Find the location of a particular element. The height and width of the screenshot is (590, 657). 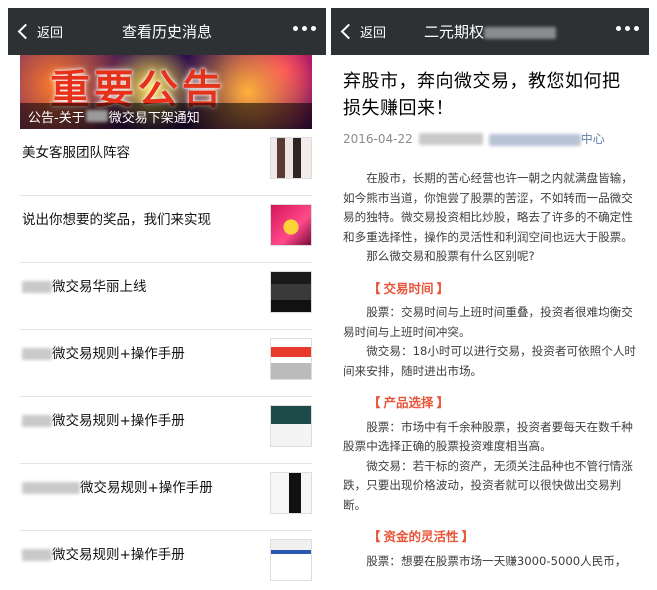

section-heading: 【资金的灵活性】 is located at coordinates (408, 537).